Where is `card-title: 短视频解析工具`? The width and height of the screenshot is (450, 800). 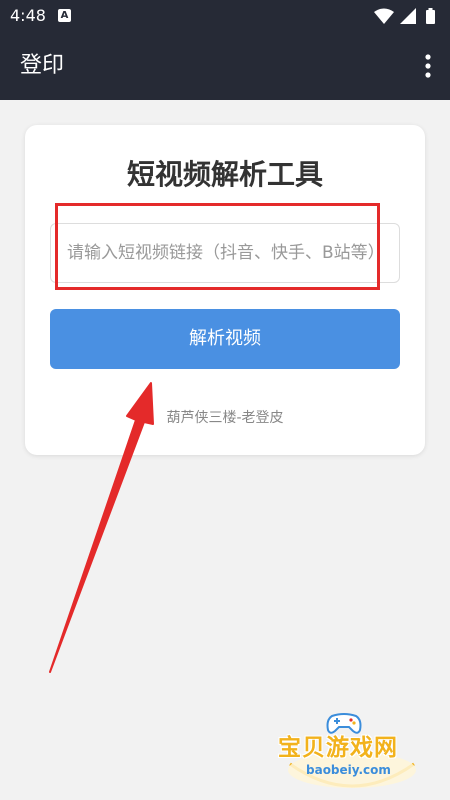 card-title: 短视频解析工具 is located at coordinates (224, 174).